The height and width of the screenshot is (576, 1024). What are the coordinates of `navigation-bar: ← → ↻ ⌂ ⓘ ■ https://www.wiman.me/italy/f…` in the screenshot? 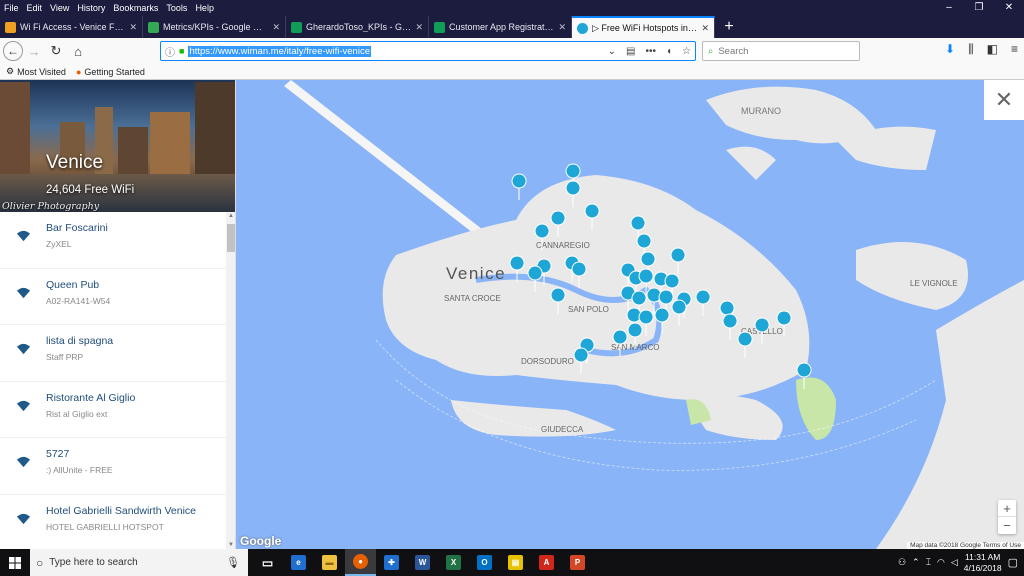 It's located at (512, 51).